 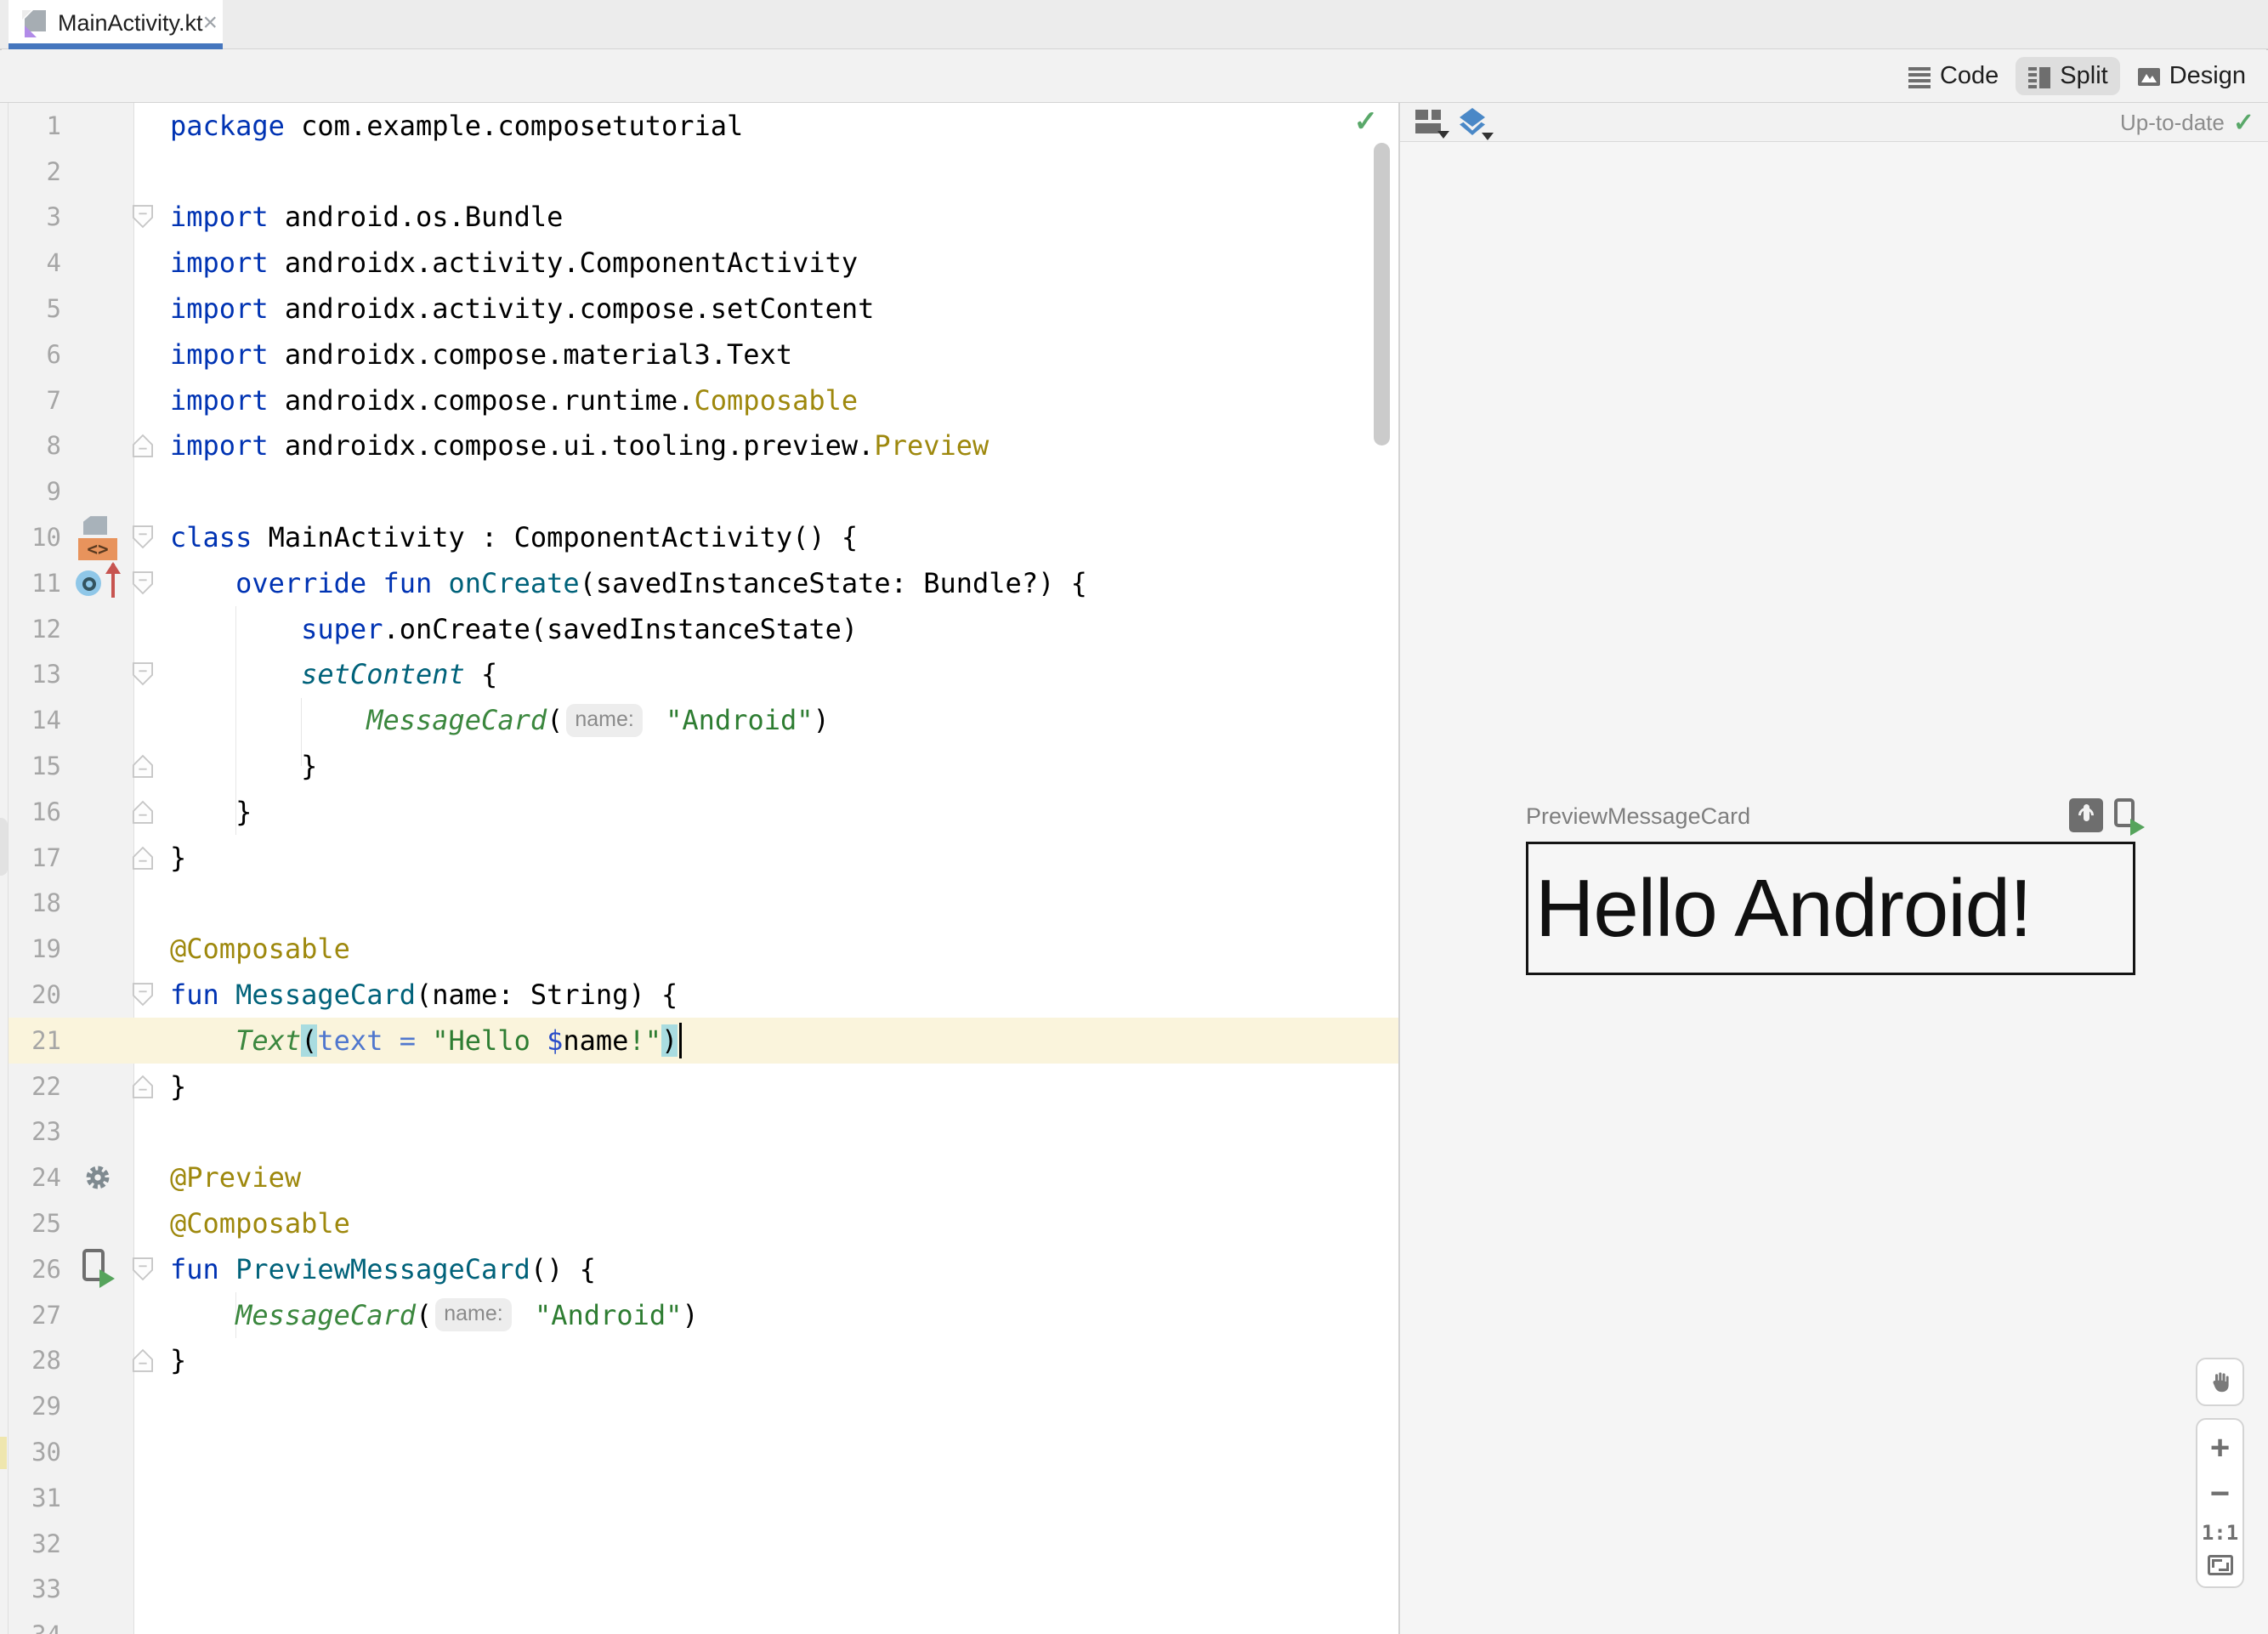 I want to click on line-number: 24, so click(x=35, y=1177).